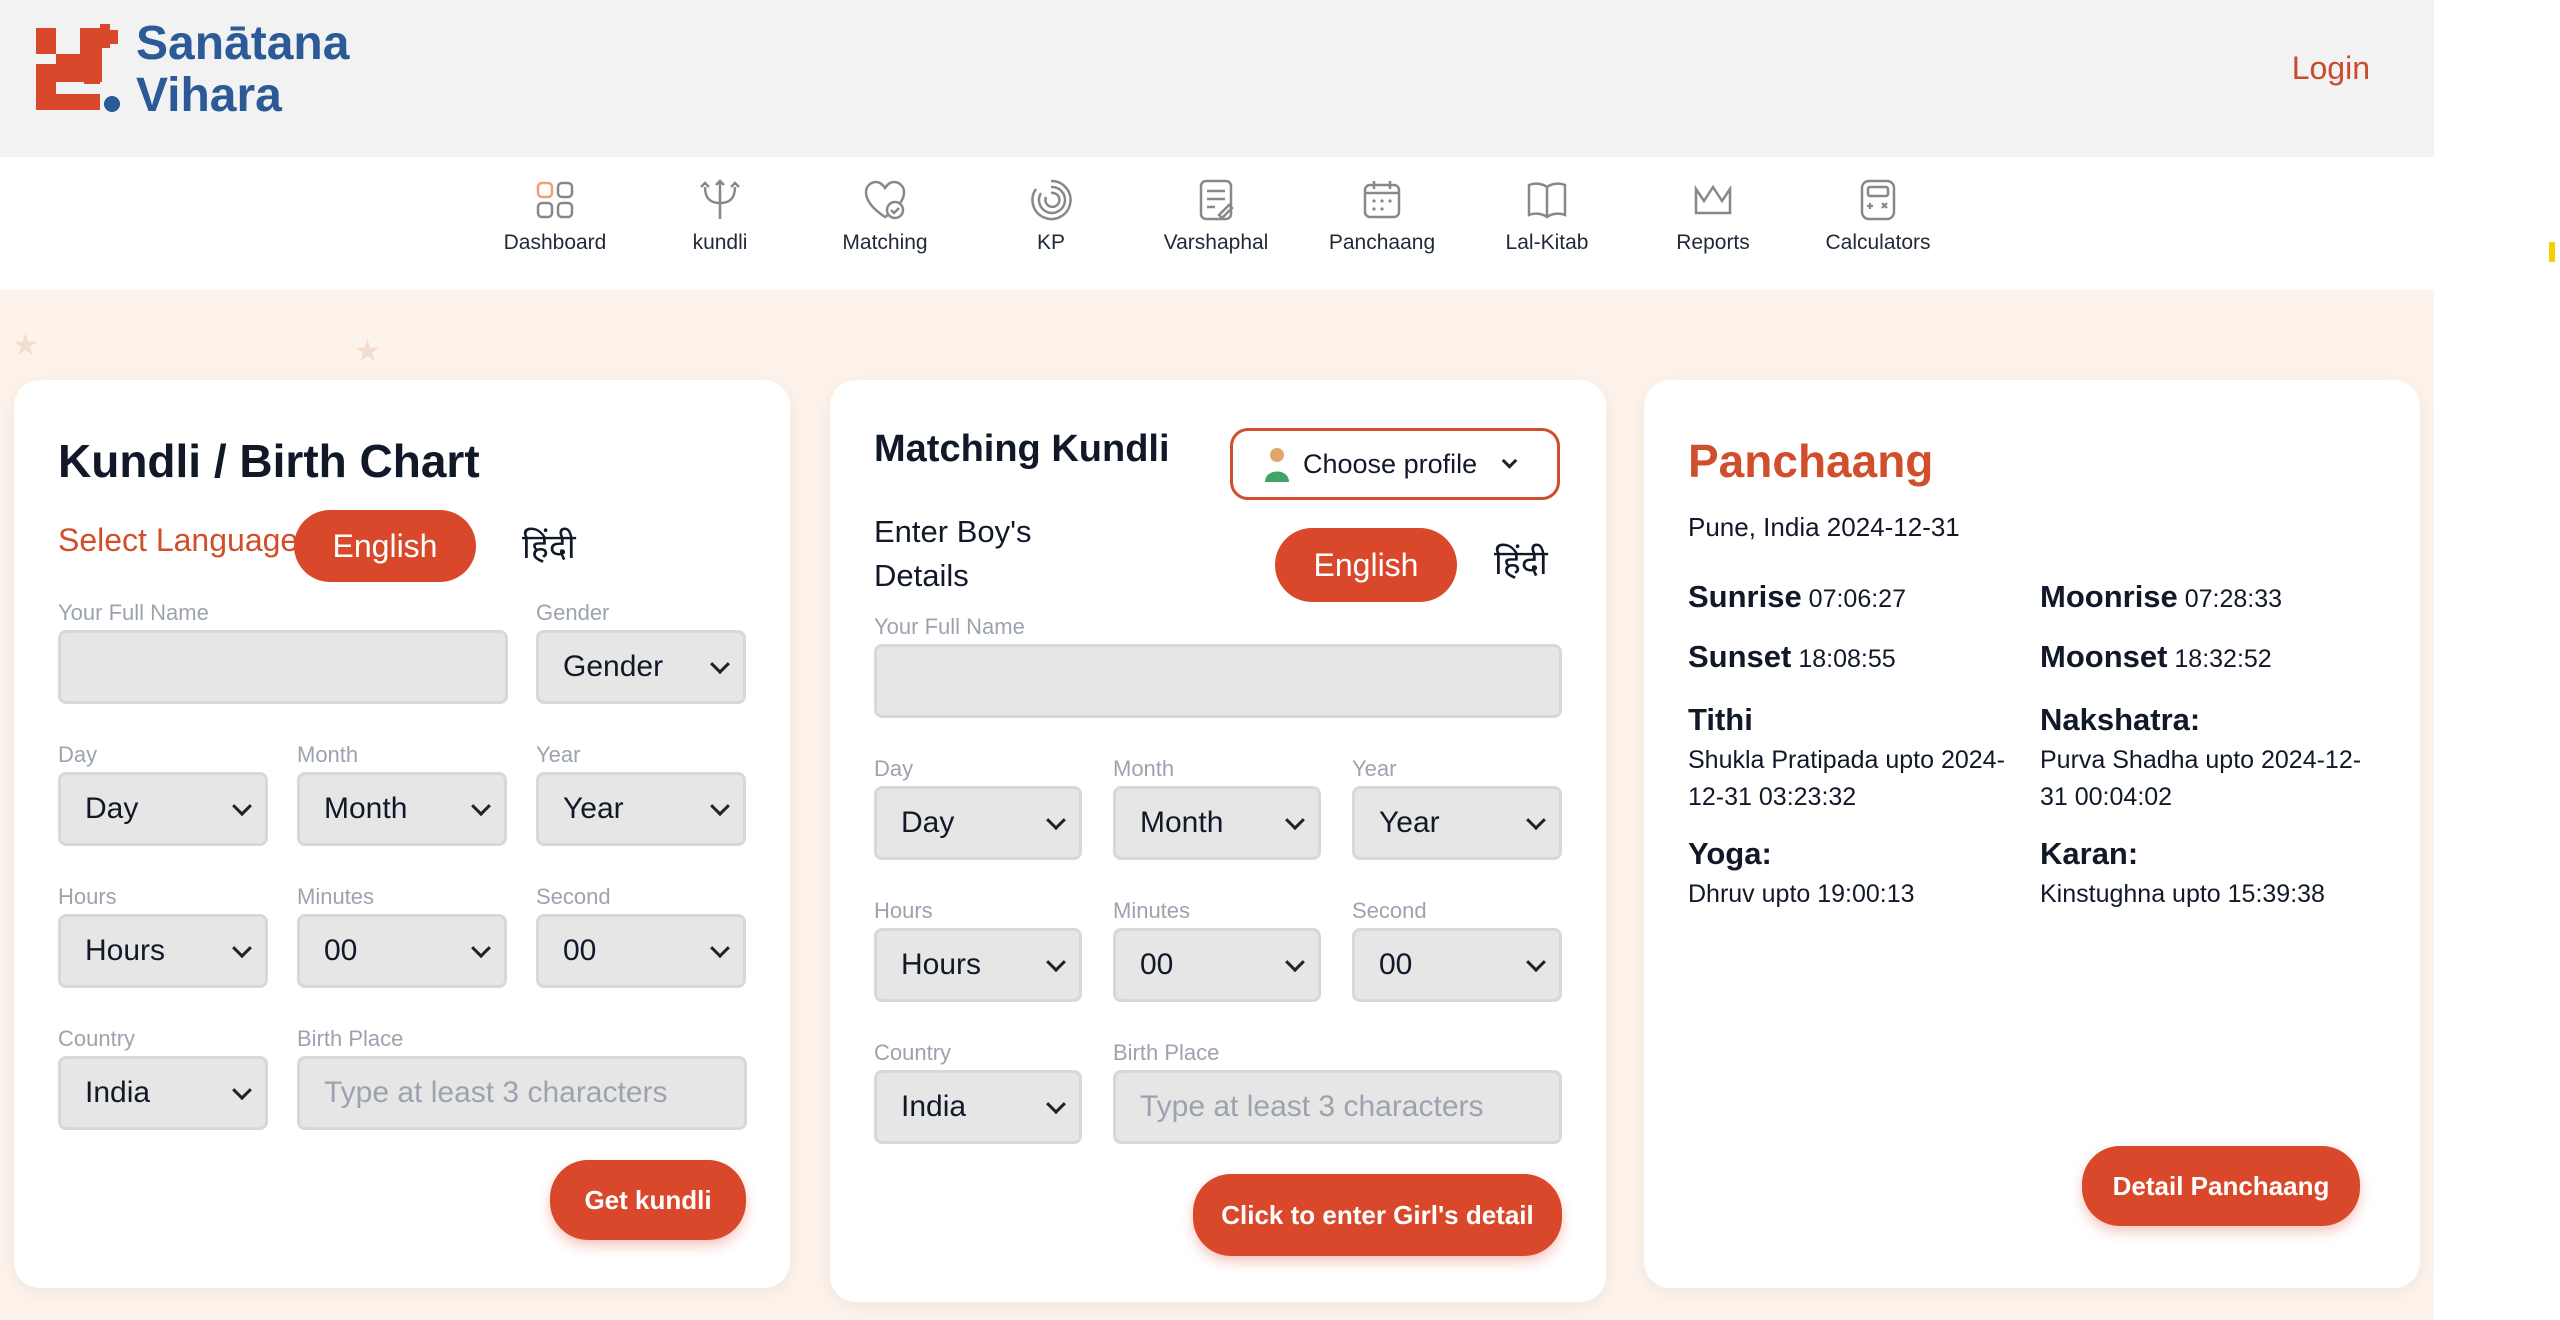 This screenshot has height=1320, width=2560. I want to click on panchaang-title: Panchaang, so click(1811, 461).